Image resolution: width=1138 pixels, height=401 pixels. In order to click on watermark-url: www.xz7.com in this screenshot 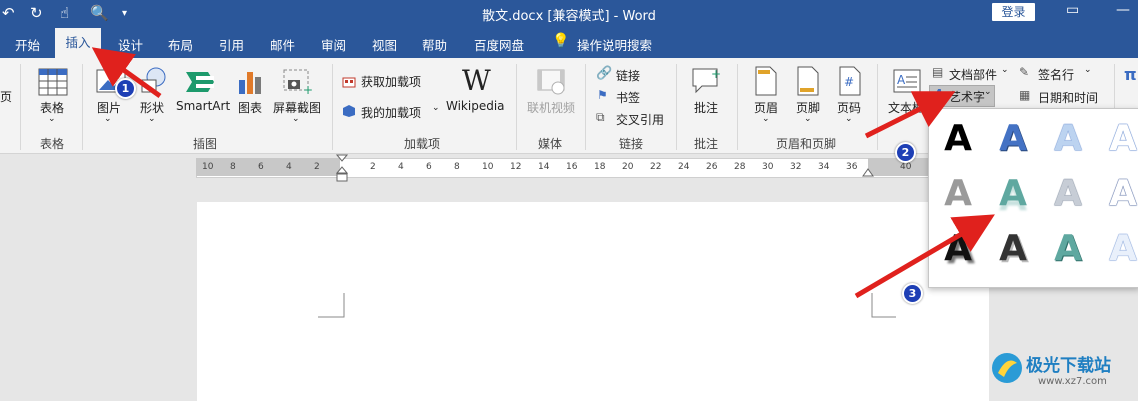, I will do `click(1072, 381)`.